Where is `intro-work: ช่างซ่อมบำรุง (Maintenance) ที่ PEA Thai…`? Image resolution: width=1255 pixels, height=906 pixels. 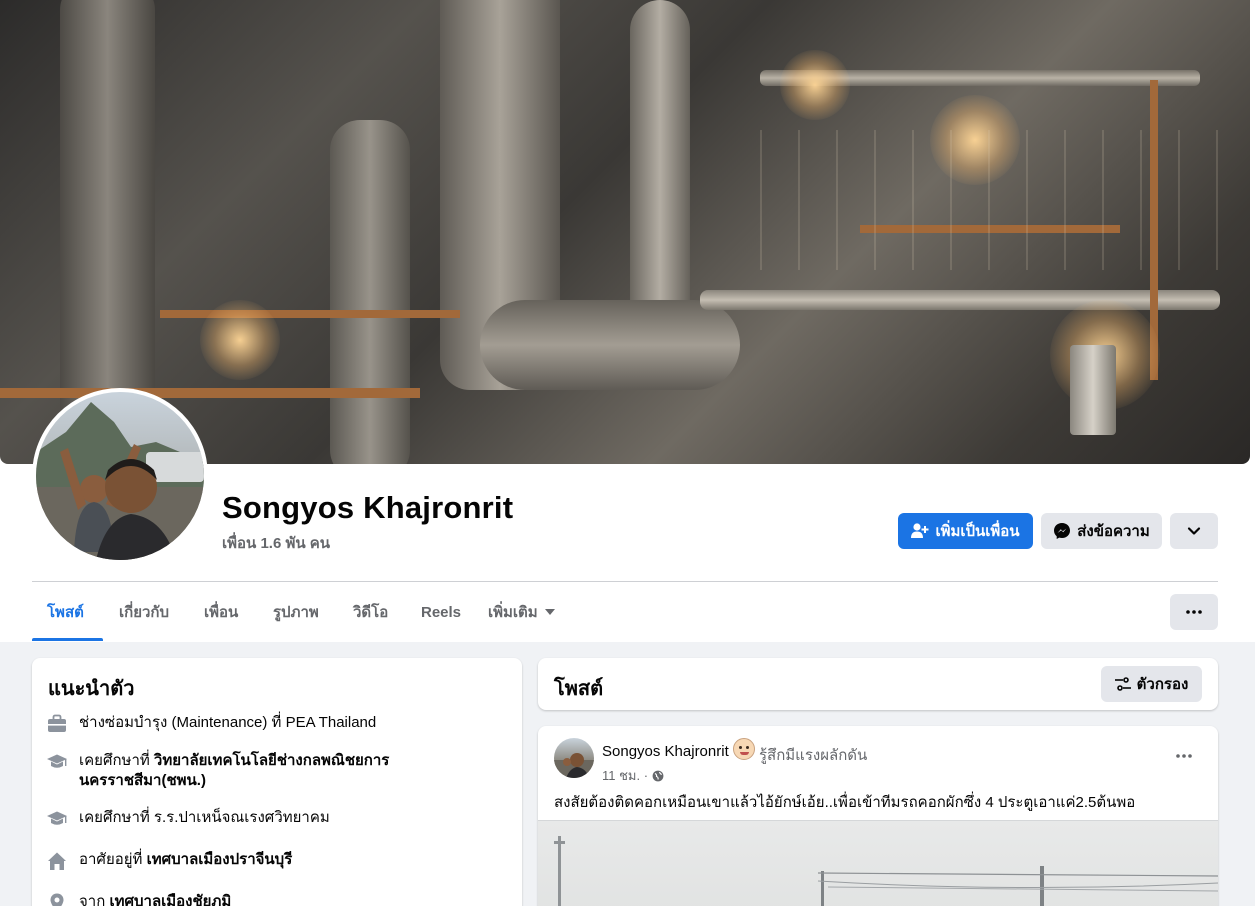
intro-work: ช่างซ่อมบำรุง (Maintenance) ที่ PEA Thai… is located at coordinates (211, 724).